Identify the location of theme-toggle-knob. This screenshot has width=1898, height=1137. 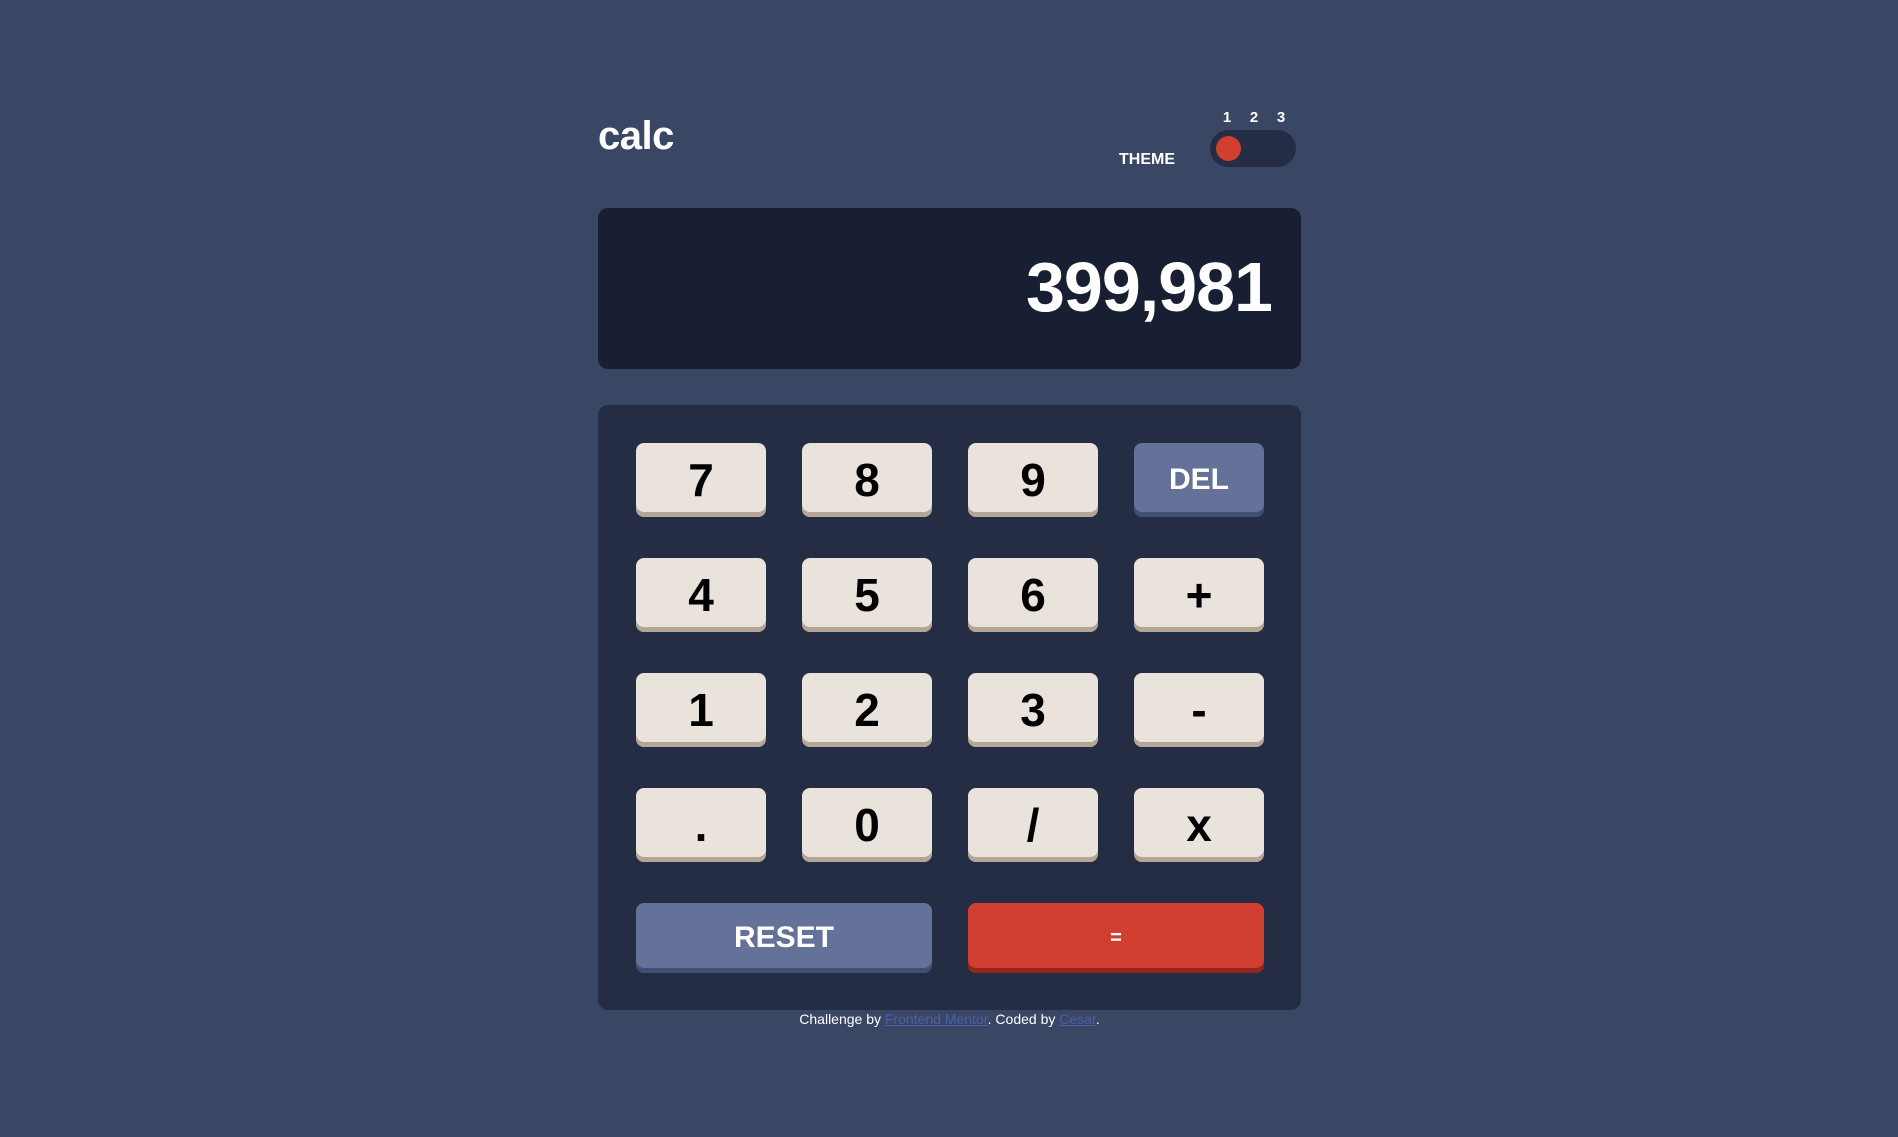
(1228, 148).